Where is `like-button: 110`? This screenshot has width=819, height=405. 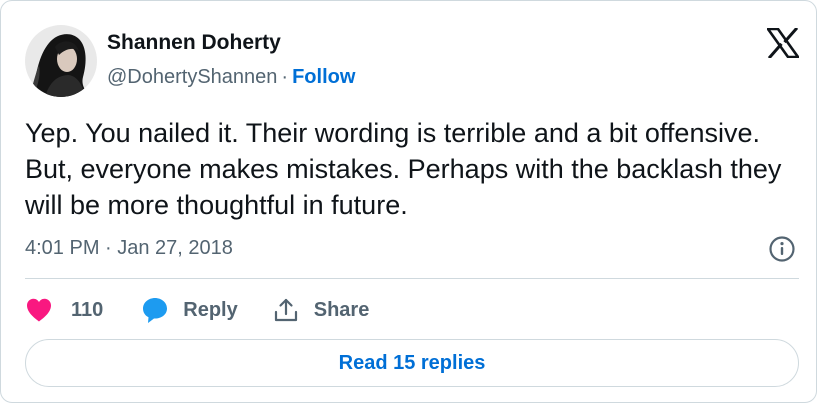 like-button: 110 is located at coordinates (64, 310).